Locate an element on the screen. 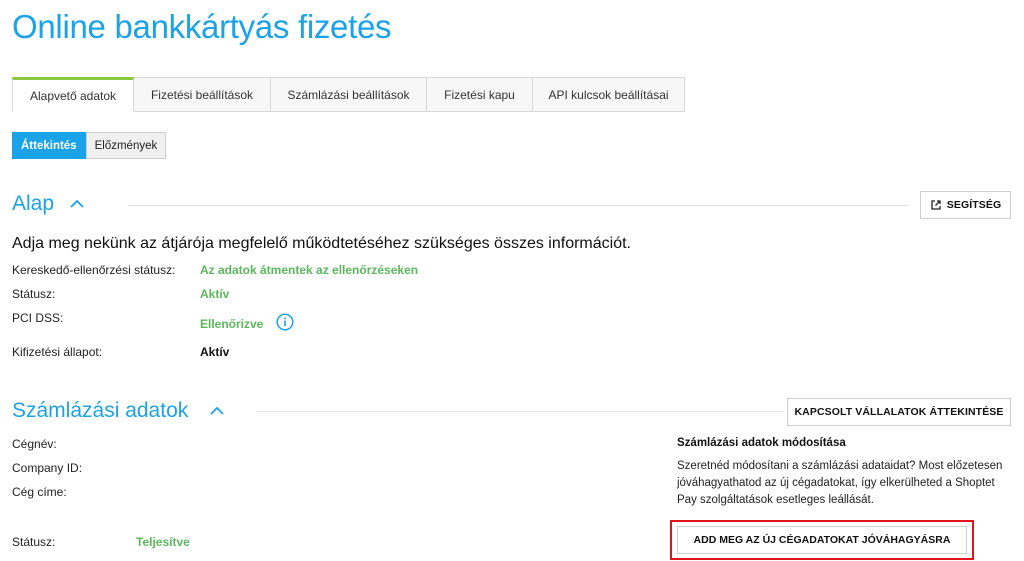  merchant-status-label: Kereskedő-ellenőrzési státusz: is located at coordinates (94, 270).